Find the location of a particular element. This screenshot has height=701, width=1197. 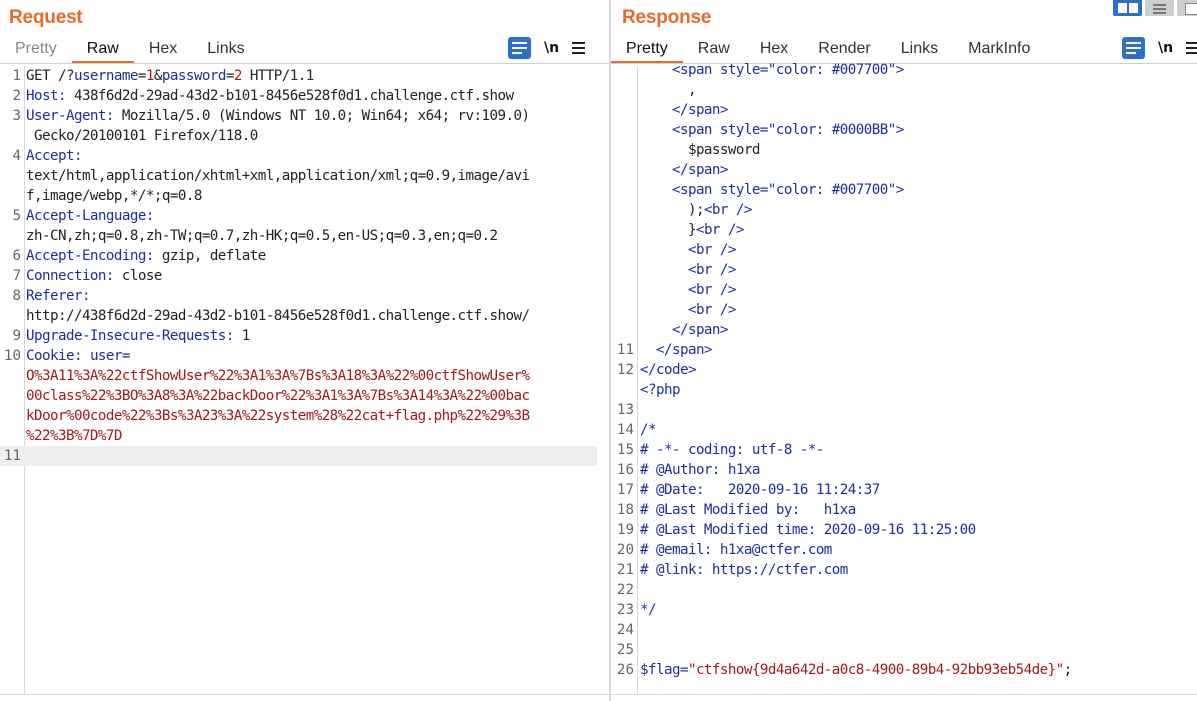

code-line: f,image/webp,*/*;q=0.8 is located at coordinates (298, 196).